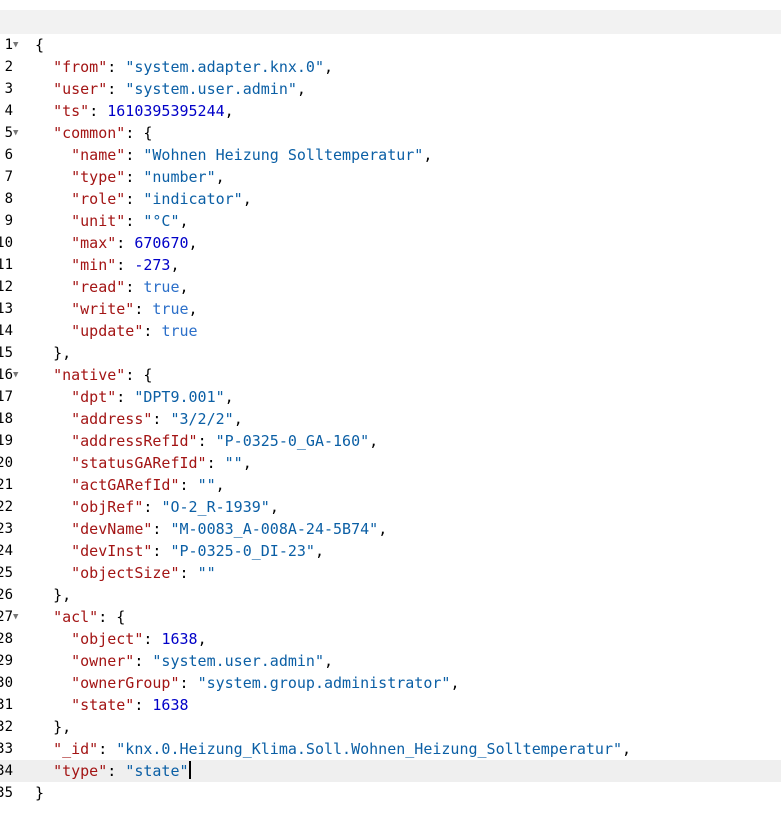  What do you see at coordinates (390, 595) in the screenshot?
I see `code-line: 26 },` at bounding box center [390, 595].